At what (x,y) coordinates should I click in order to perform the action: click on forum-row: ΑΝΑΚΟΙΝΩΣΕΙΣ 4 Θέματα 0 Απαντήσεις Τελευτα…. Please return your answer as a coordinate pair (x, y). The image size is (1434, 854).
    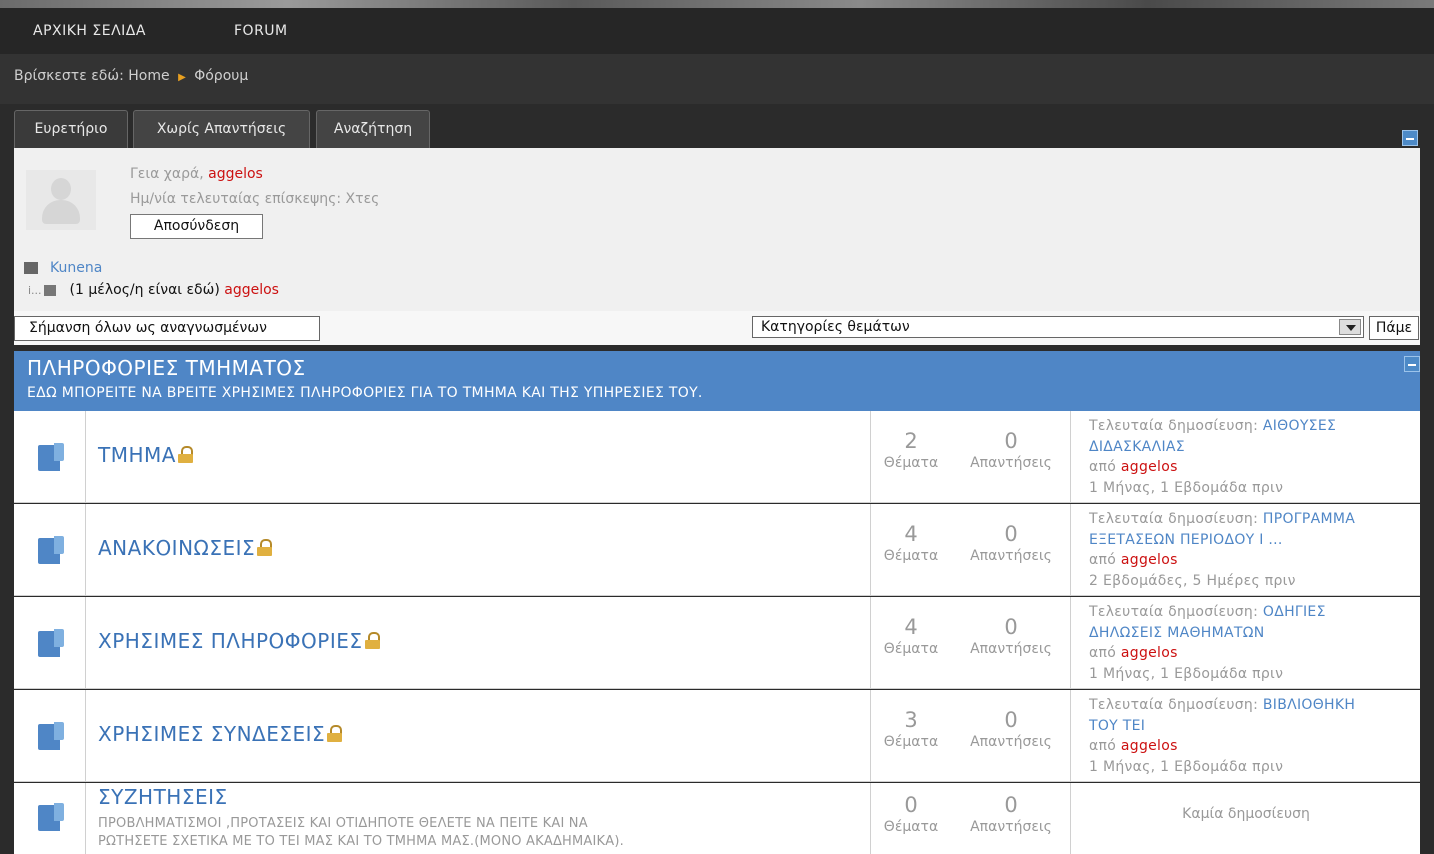
    Looking at the image, I should click on (717, 550).